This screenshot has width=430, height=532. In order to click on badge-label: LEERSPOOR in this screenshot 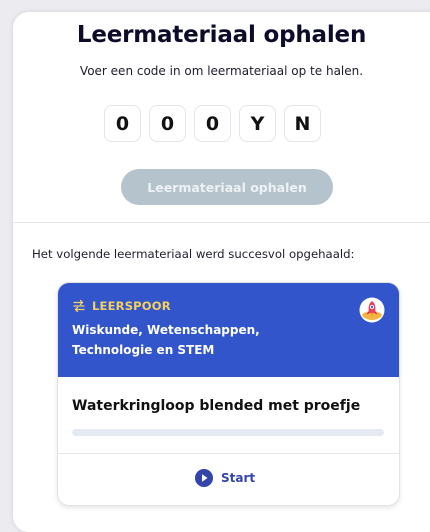, I will do `click(131, 306)`.